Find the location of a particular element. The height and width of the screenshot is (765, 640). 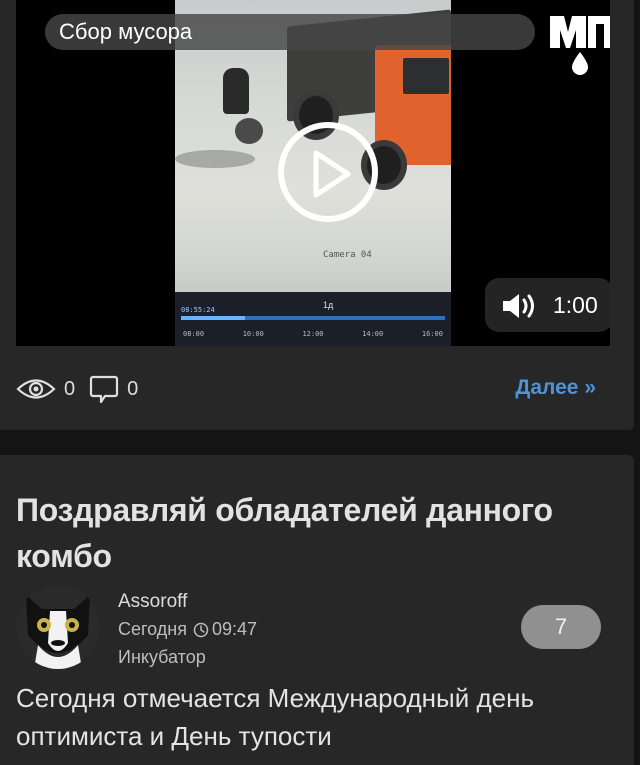

frame-tick: 08:00 is located at coordinates (194, 334).